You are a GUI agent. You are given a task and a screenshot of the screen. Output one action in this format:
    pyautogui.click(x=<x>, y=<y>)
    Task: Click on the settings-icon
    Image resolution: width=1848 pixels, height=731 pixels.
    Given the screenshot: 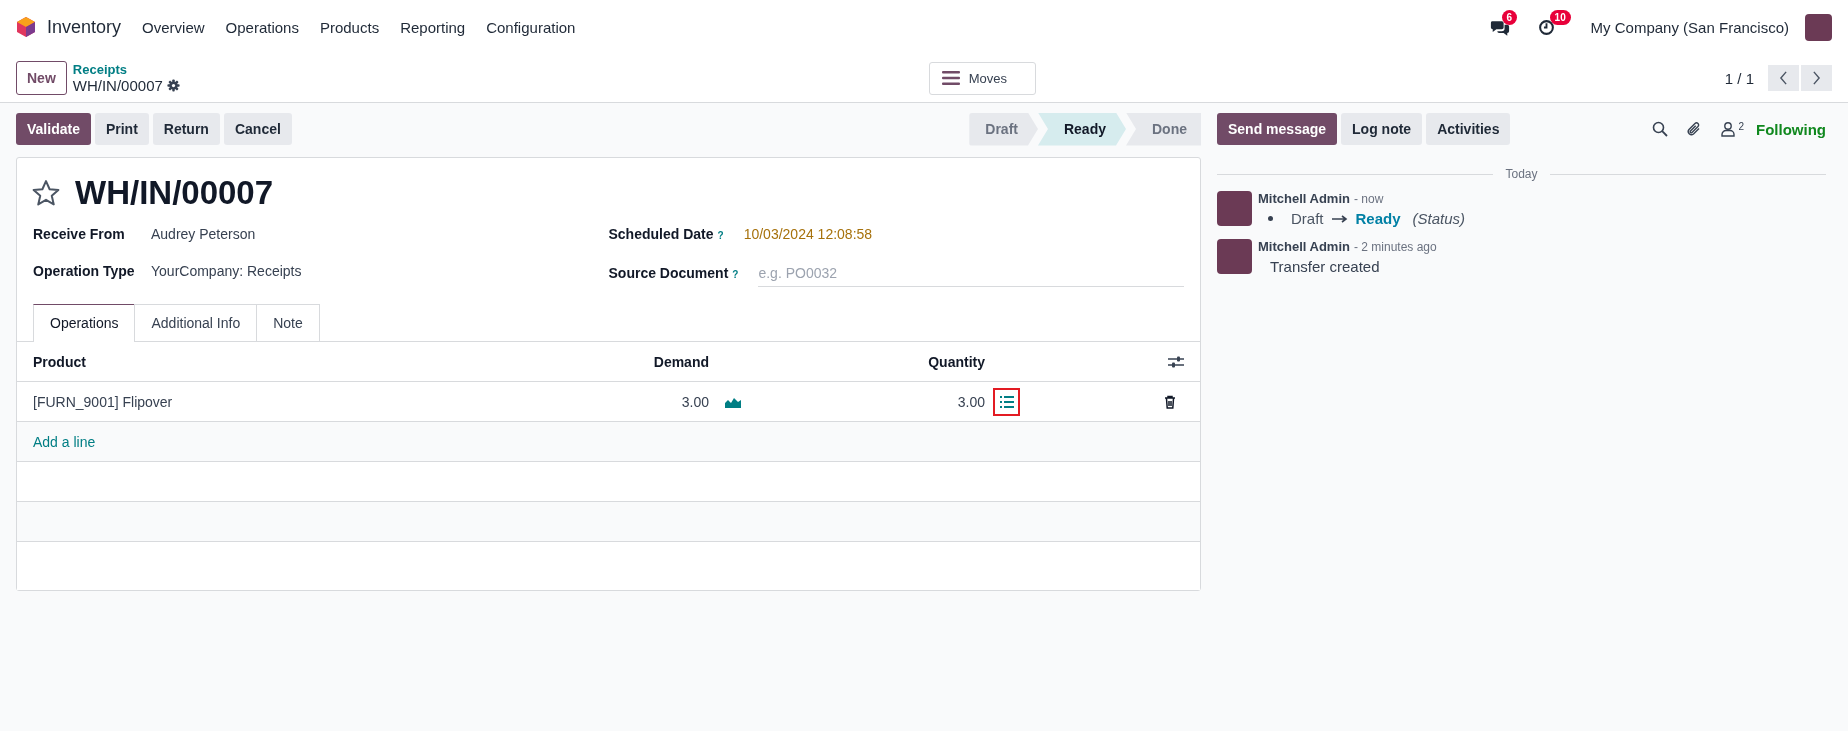 What is the action you would take?
    pyautogui.click(x=173, y=85)
    